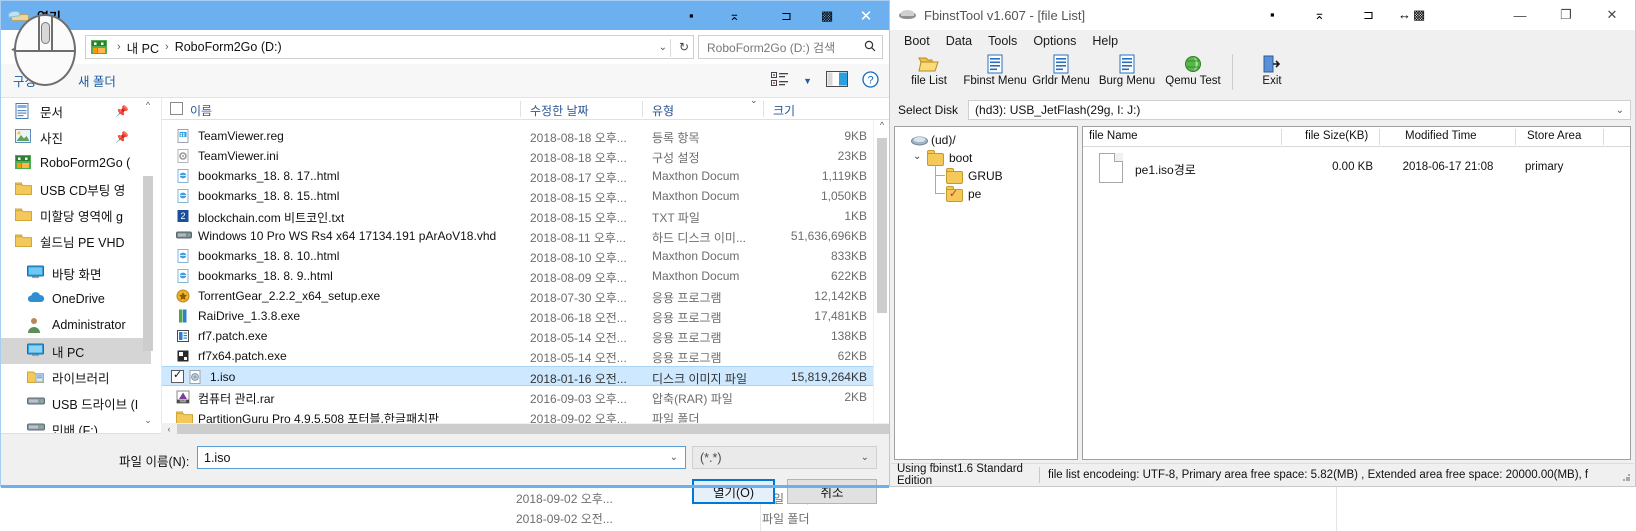 This screenshot has height=531, width=1636. I want to click on column-header-modified: 수정한 날짜, so click(559, 110).